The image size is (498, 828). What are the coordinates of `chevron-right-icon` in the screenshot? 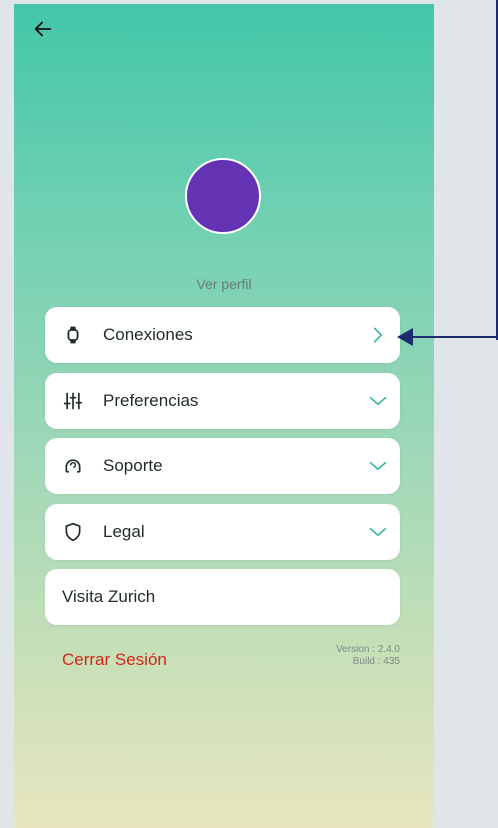 It's located at (378, 335).